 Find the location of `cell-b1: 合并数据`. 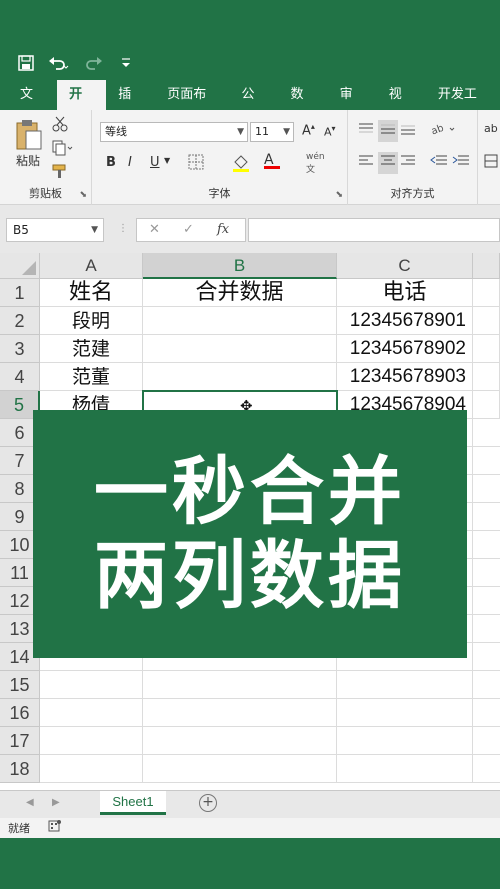

cell-b1: 合并数据 is located at coordinates (240, 293).